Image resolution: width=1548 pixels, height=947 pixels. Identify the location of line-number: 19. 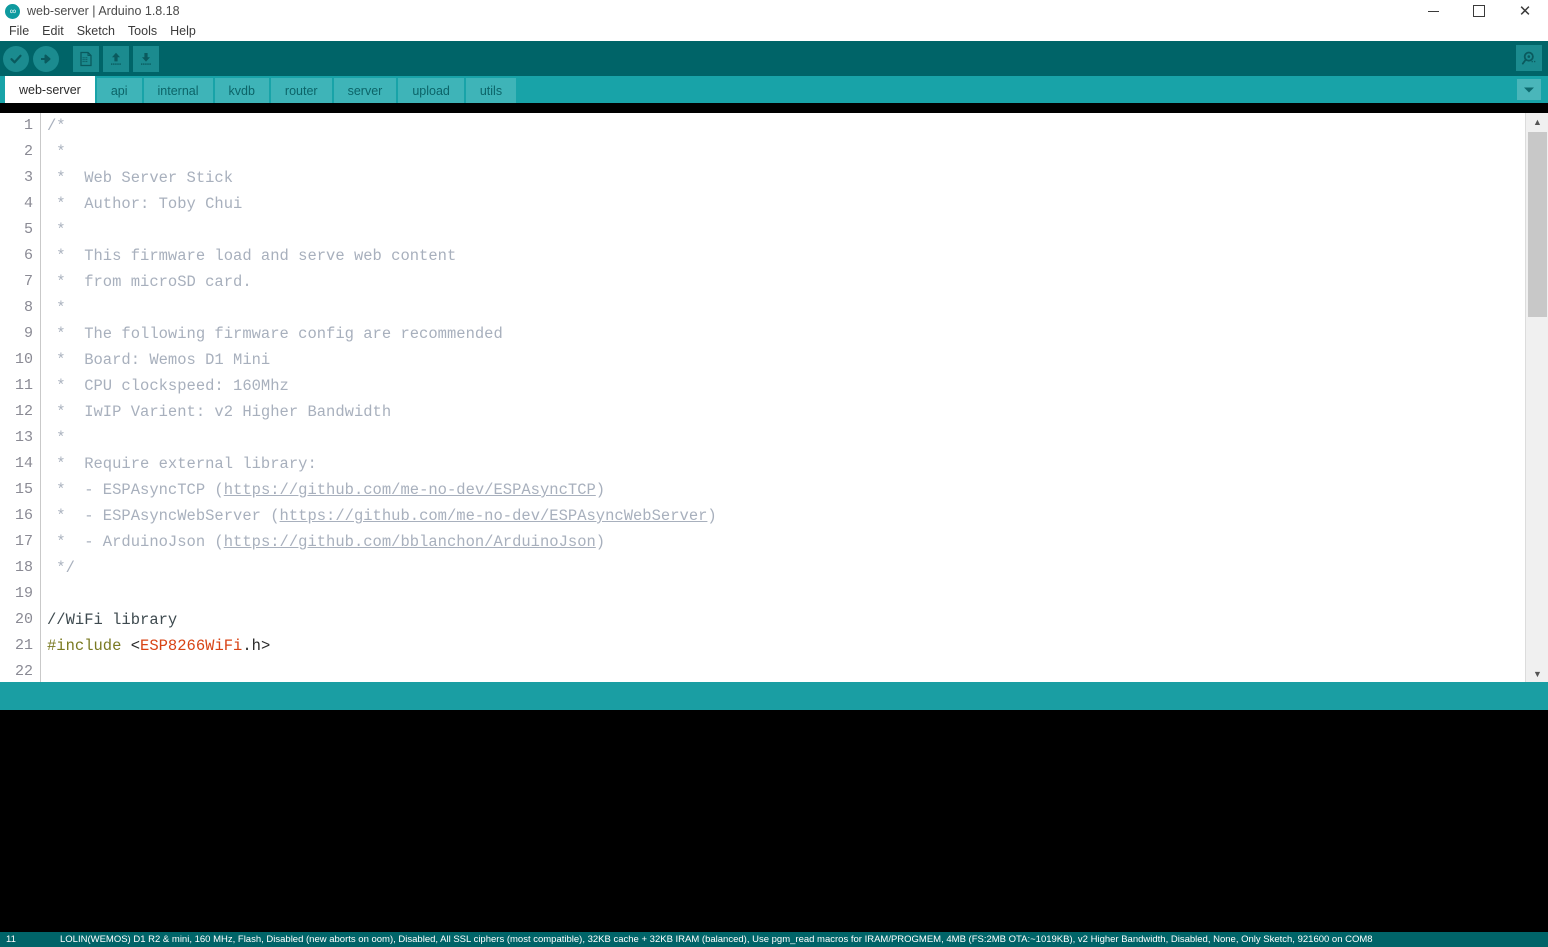
(23, 593).